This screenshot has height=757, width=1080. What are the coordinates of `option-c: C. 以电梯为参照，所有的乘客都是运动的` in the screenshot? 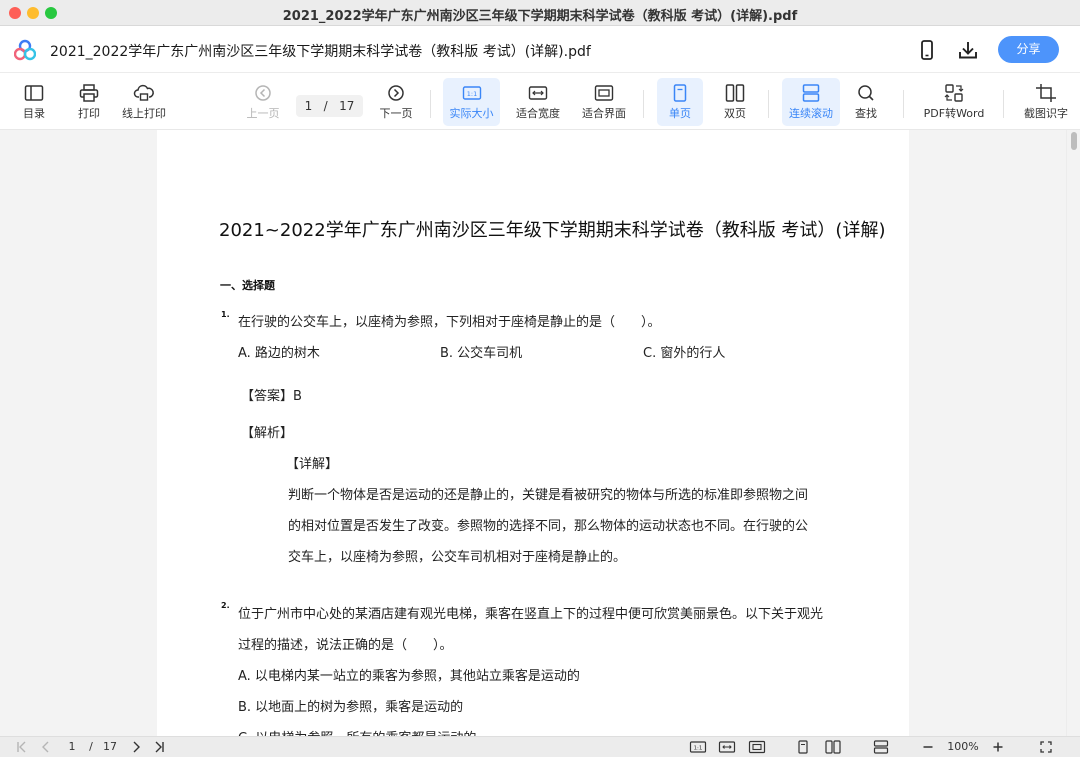 It's located at (357, 731).